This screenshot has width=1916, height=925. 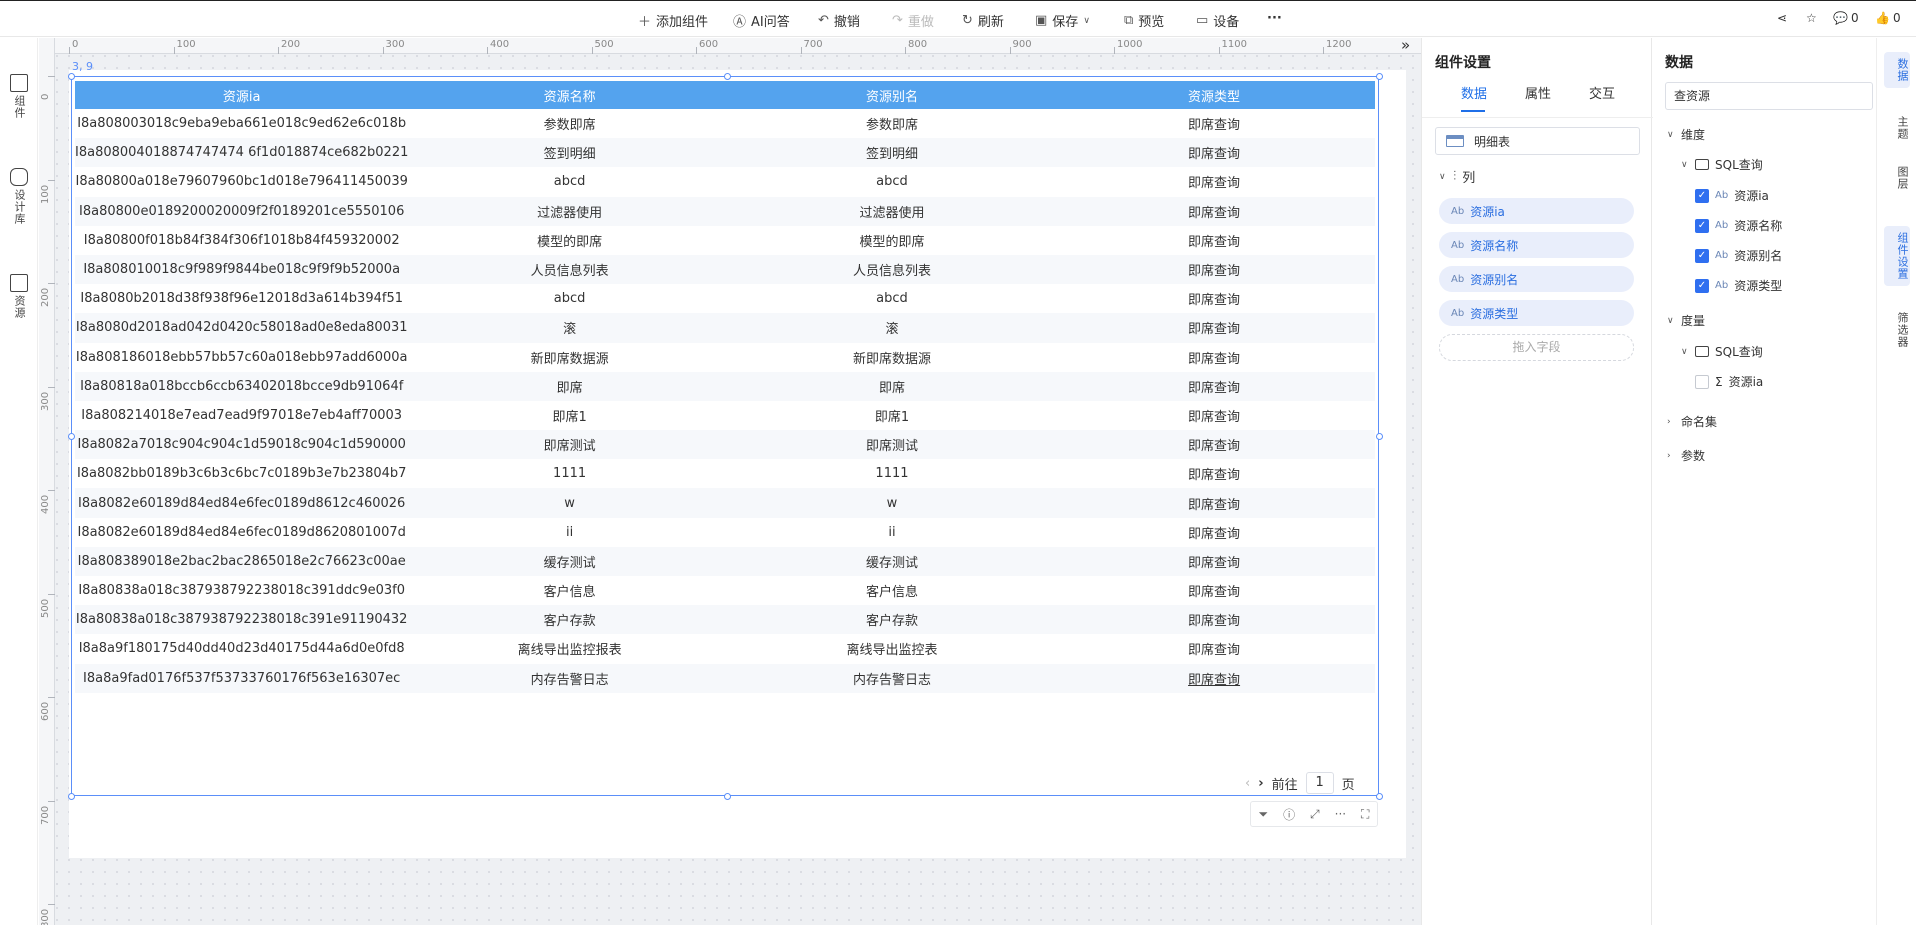 What do you see at coordinates (19, 298) in the screenshot?
I see `left-nav-resources: 资源` at bounding box center [19, 298].